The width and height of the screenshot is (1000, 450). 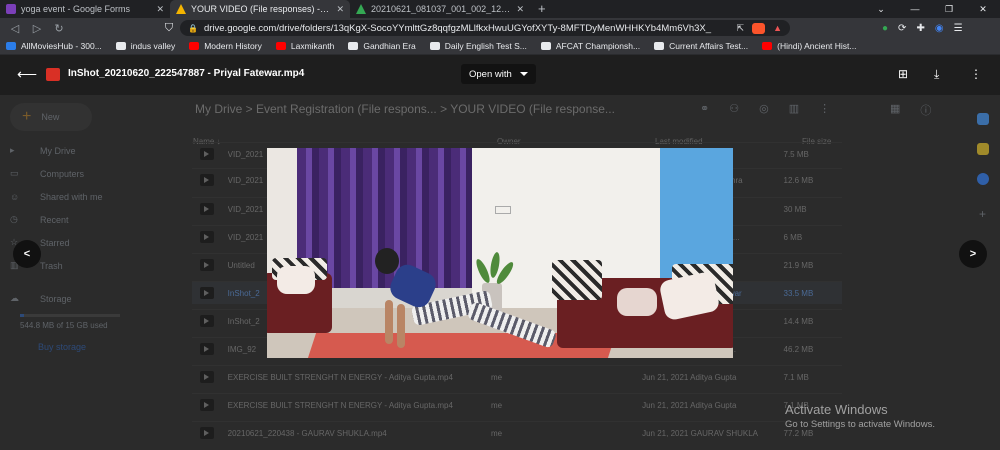 I want to click on bookmark-star-icon: ⛉, so click(x=169, y=28).